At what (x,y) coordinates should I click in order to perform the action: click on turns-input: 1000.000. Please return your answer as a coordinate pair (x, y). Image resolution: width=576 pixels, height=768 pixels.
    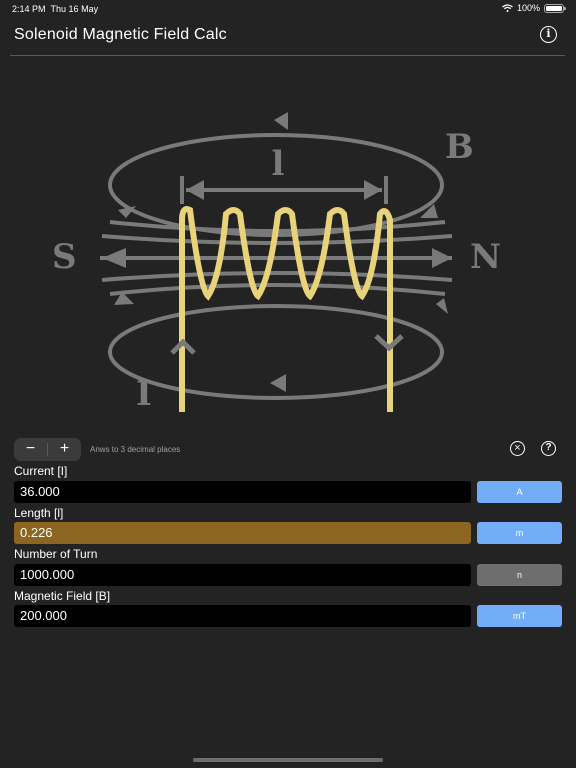
    Looking at the image, I should click on (242, 575).